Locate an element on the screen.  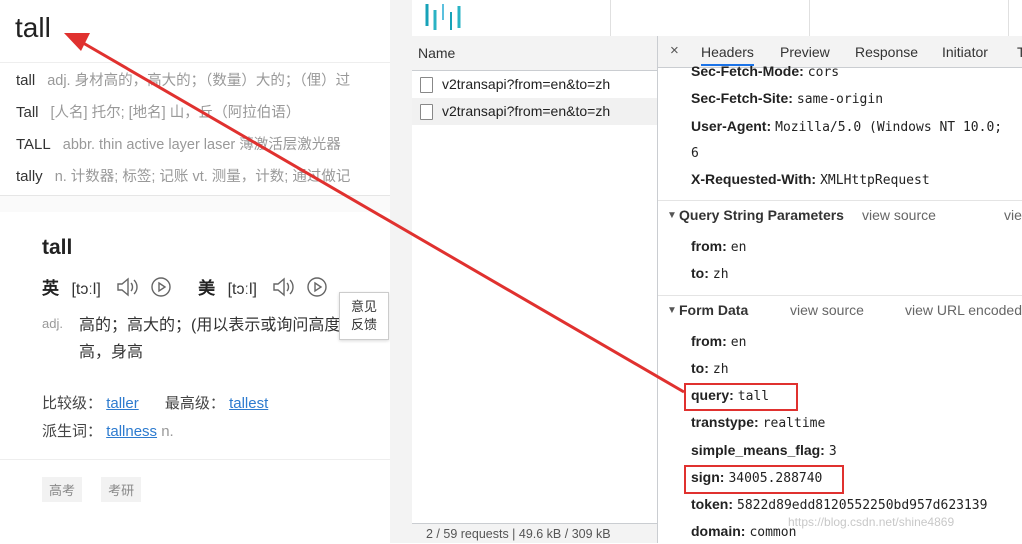
header-row: Sec-Fetch-Mode: cors is located at coordinates (765, 71).